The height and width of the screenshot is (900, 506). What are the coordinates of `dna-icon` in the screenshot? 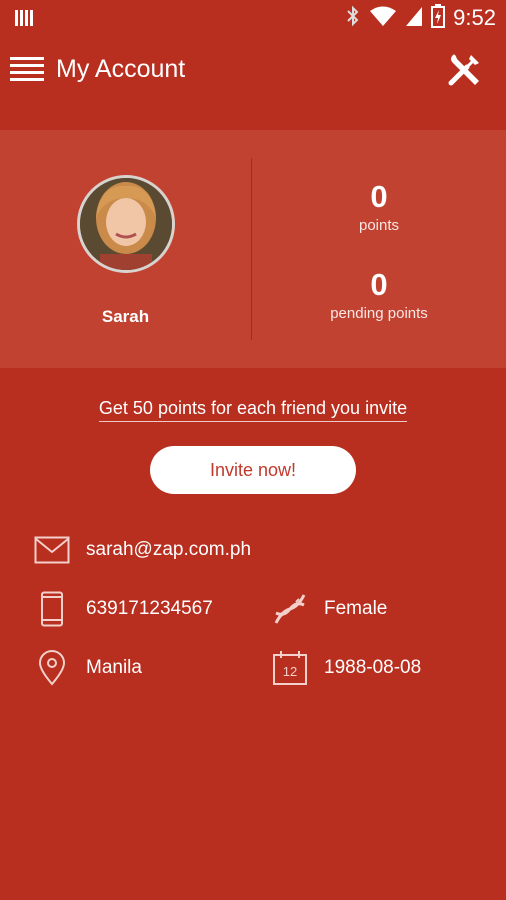 It's located at (290, 609).